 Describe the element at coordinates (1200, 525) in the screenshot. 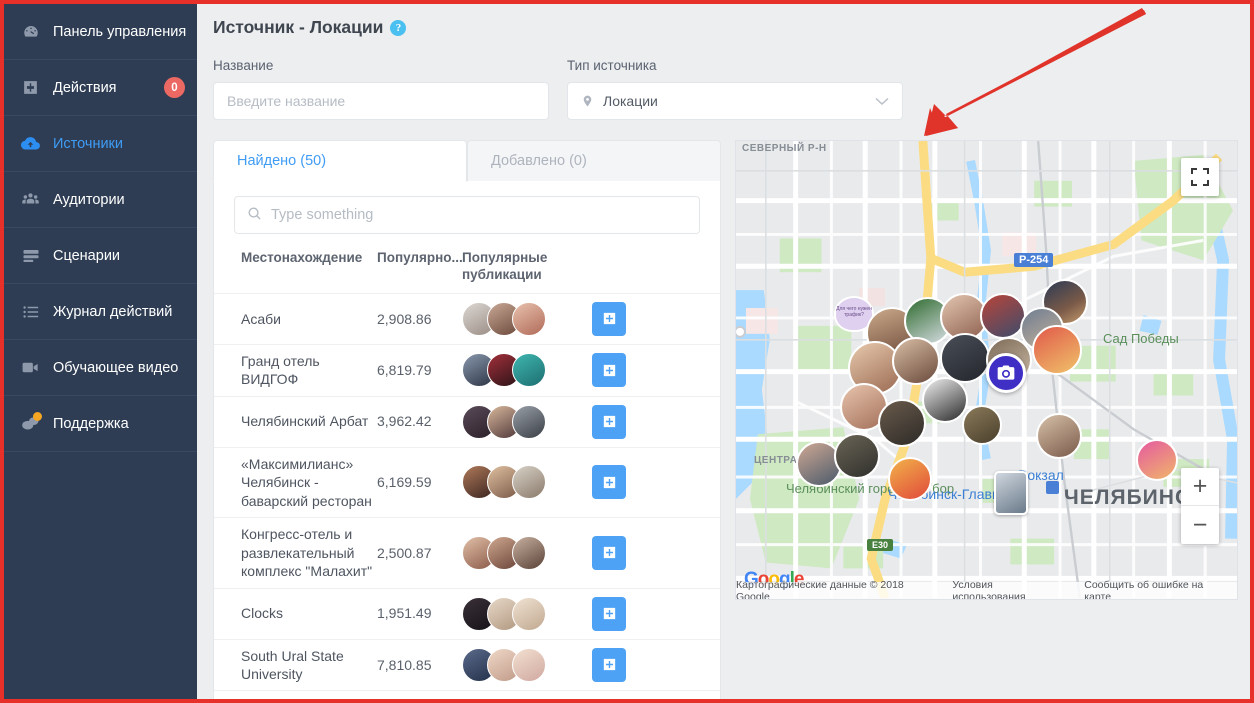

I see `zoom-out-button: −` at that location.